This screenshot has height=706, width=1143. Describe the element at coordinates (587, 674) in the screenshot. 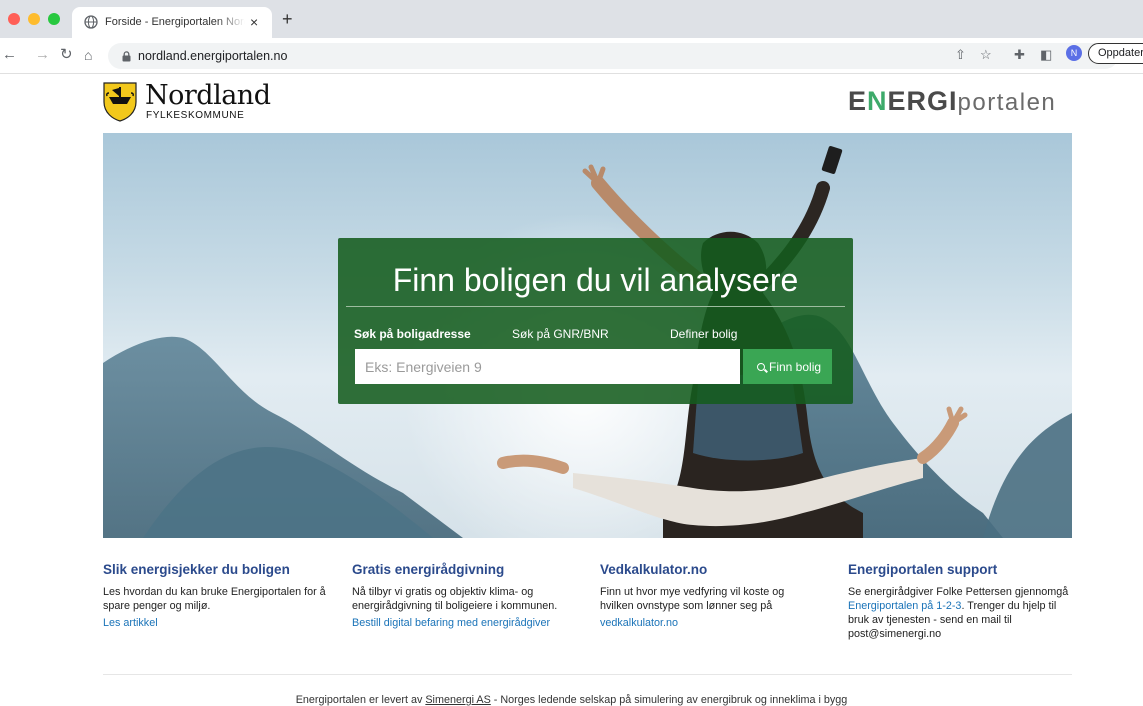

I see `footer-divider` at that location.